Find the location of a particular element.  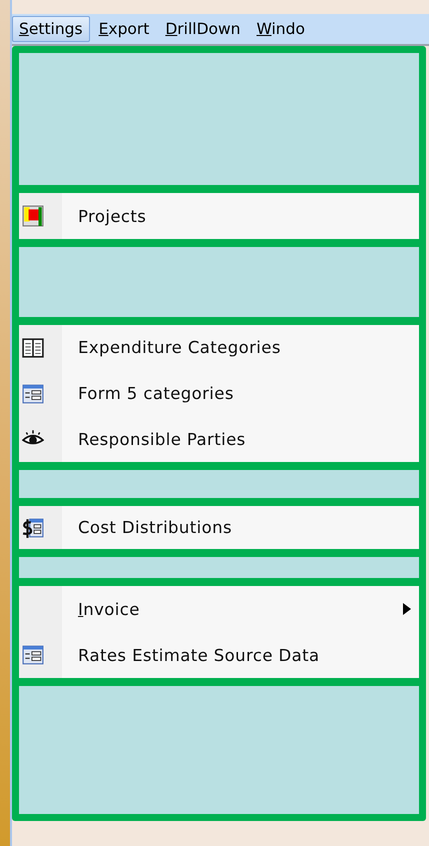

menu-item: Responsible Parties is located at coordinates (219, 439).